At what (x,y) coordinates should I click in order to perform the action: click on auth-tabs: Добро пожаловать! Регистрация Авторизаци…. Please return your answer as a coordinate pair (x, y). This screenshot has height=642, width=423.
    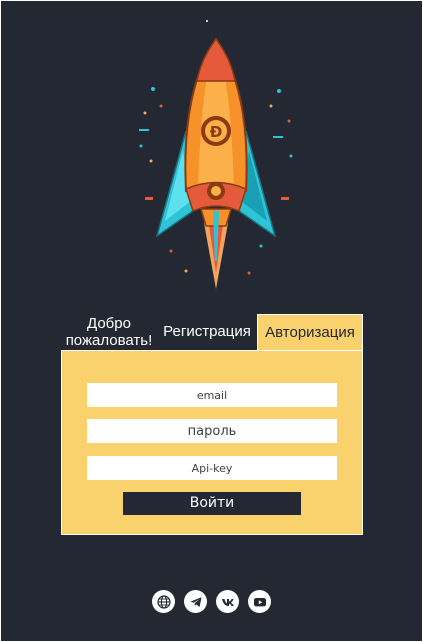
    Looking at the image, I should click on (212, 332).